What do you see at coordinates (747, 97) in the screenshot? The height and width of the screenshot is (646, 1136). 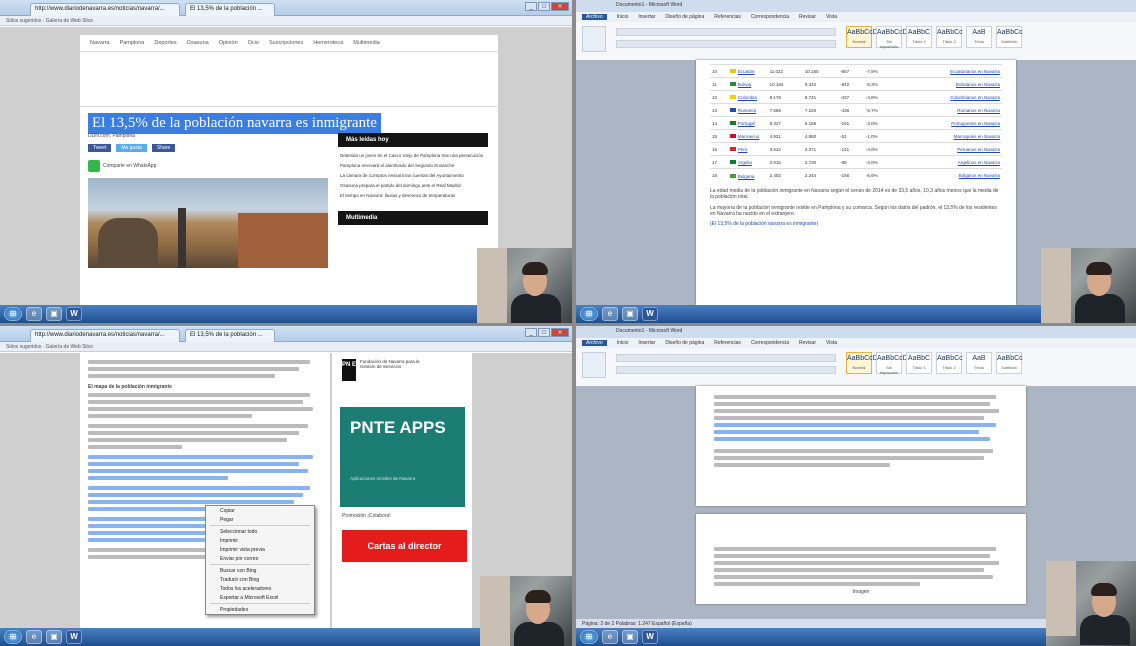 I see `country-cell: Colombia` at bounding box center [747, 97].